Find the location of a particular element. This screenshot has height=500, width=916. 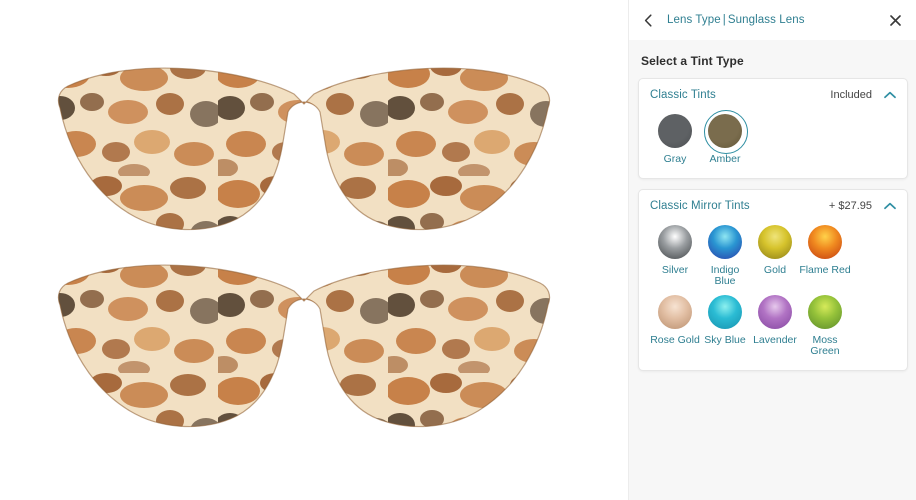

tint-swatch: Flame Red is located at coordinates (825, 255).